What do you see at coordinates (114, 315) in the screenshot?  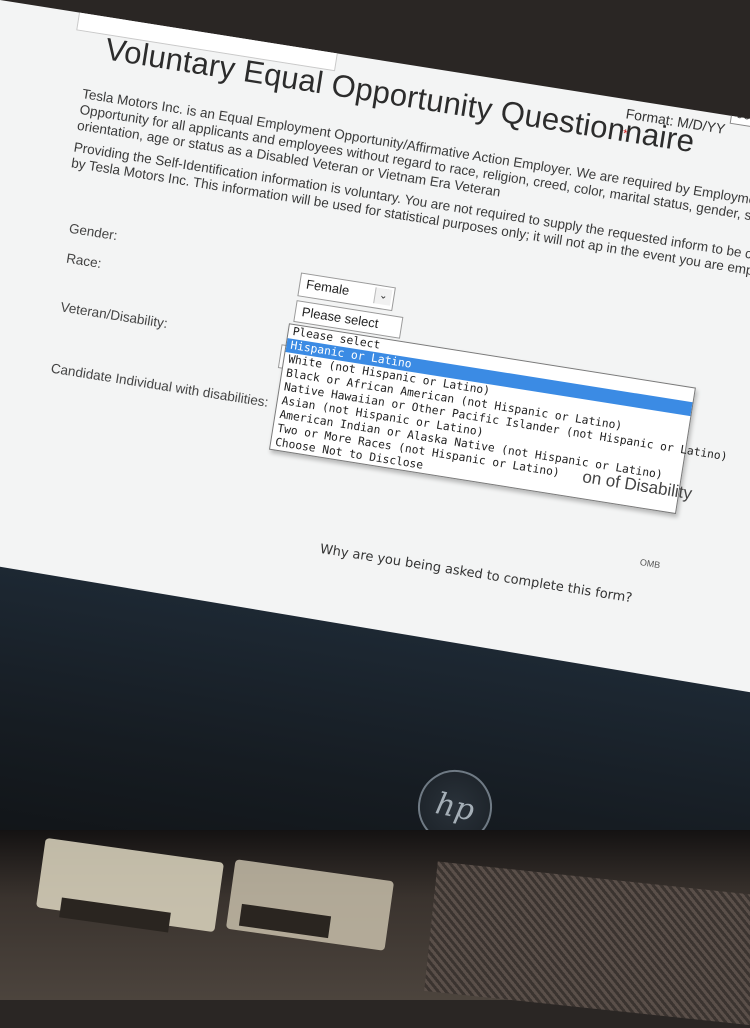 I see `veteran-label: Veteran/Disability:` at bounding box center [114, 315].